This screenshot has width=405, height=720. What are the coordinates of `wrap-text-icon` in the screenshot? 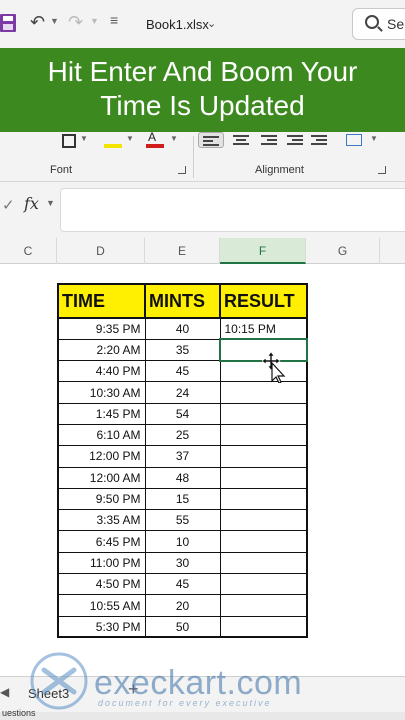 It's located at (354, 140).